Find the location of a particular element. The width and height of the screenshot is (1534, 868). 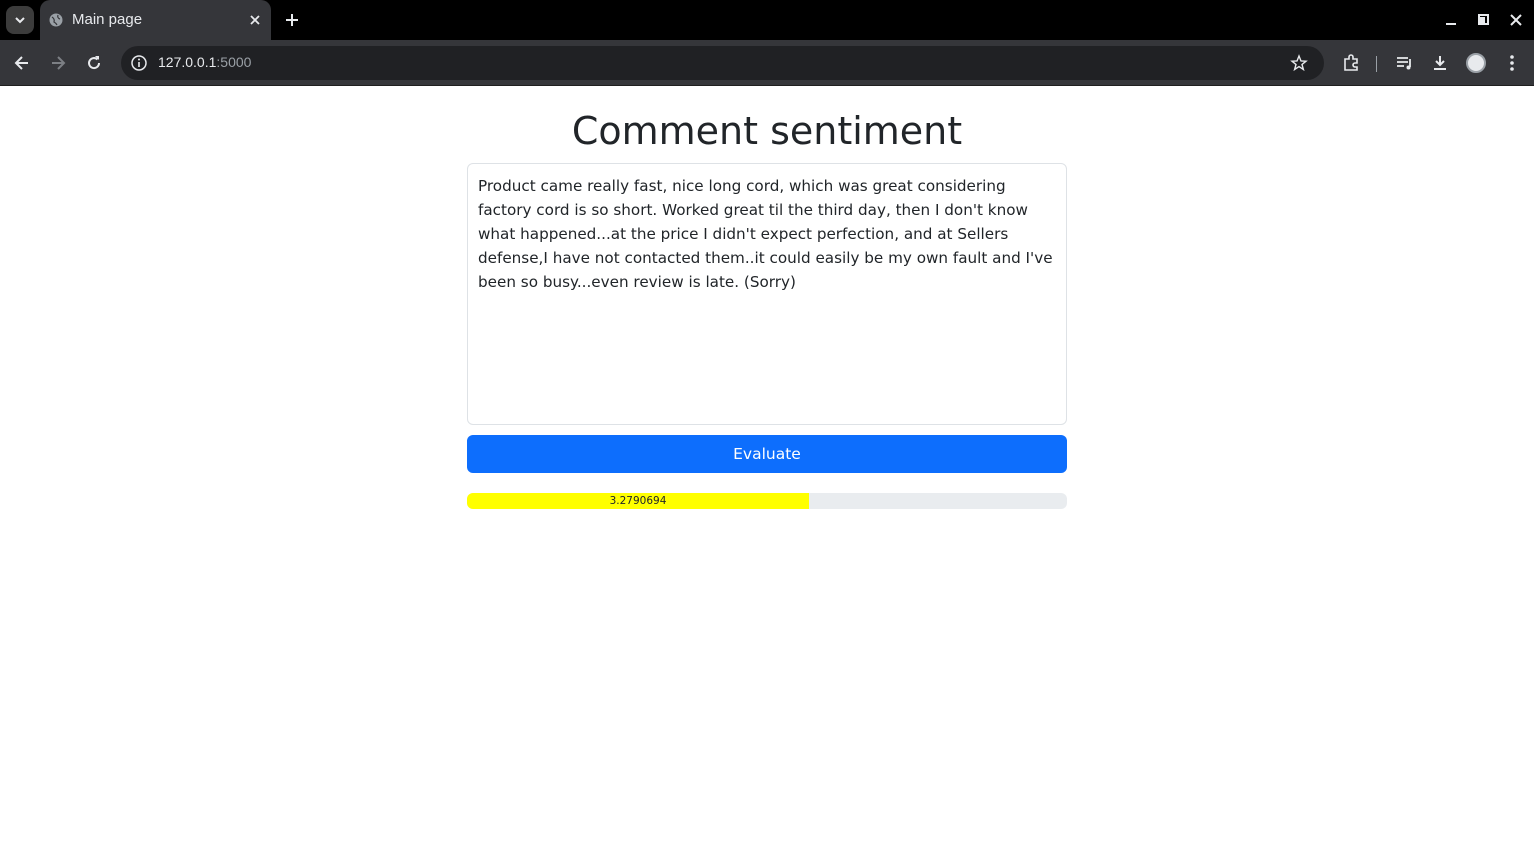

restore-icon is located at coordinates (1483, 20).